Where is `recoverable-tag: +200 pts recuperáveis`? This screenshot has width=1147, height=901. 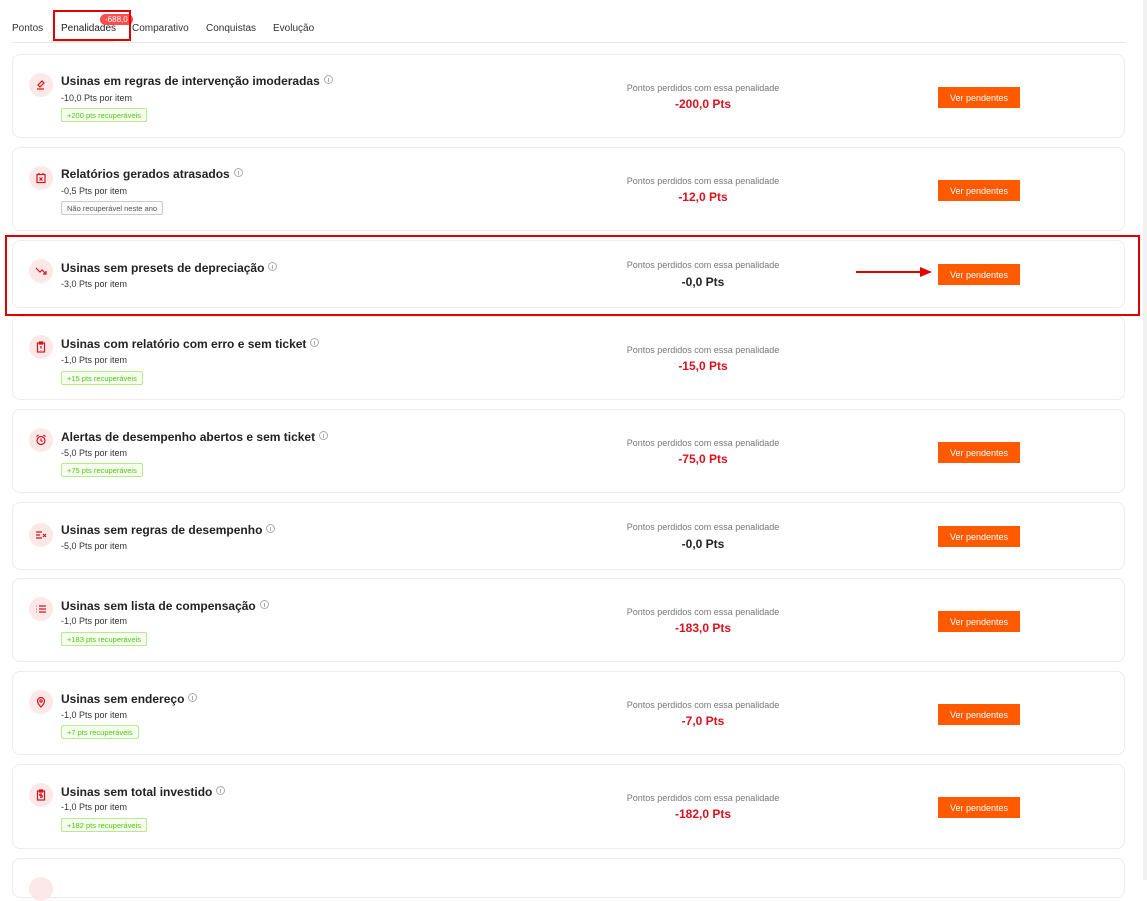 recoverable-tag: +200 pts recuperáveis is located at coordinates (104, 115).